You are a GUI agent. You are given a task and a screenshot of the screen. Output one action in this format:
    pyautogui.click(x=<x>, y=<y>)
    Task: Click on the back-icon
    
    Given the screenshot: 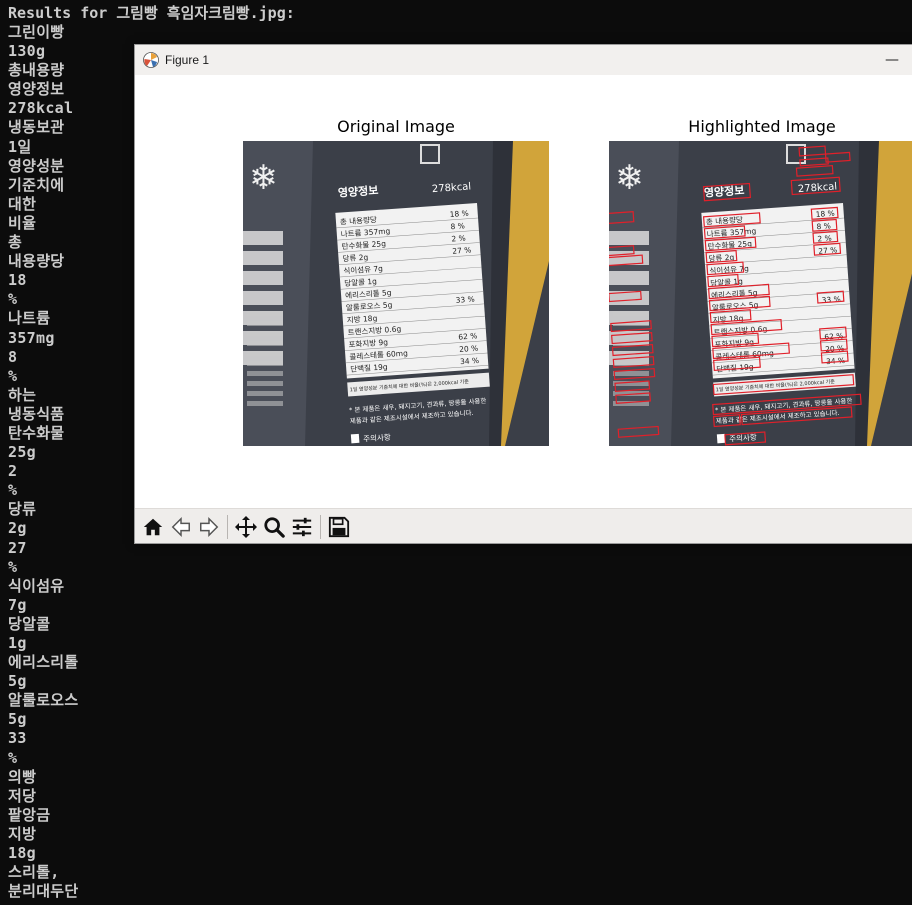 What is the action you would take?
    pyautogui.click(x=181, y=527)
    